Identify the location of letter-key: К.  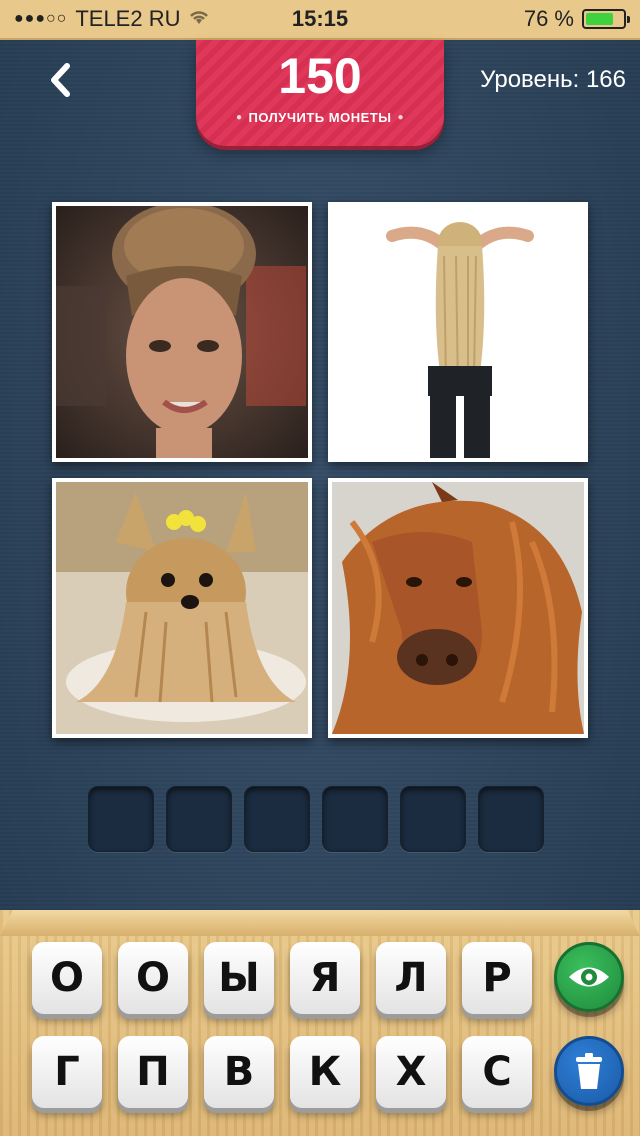
(325, 1072).